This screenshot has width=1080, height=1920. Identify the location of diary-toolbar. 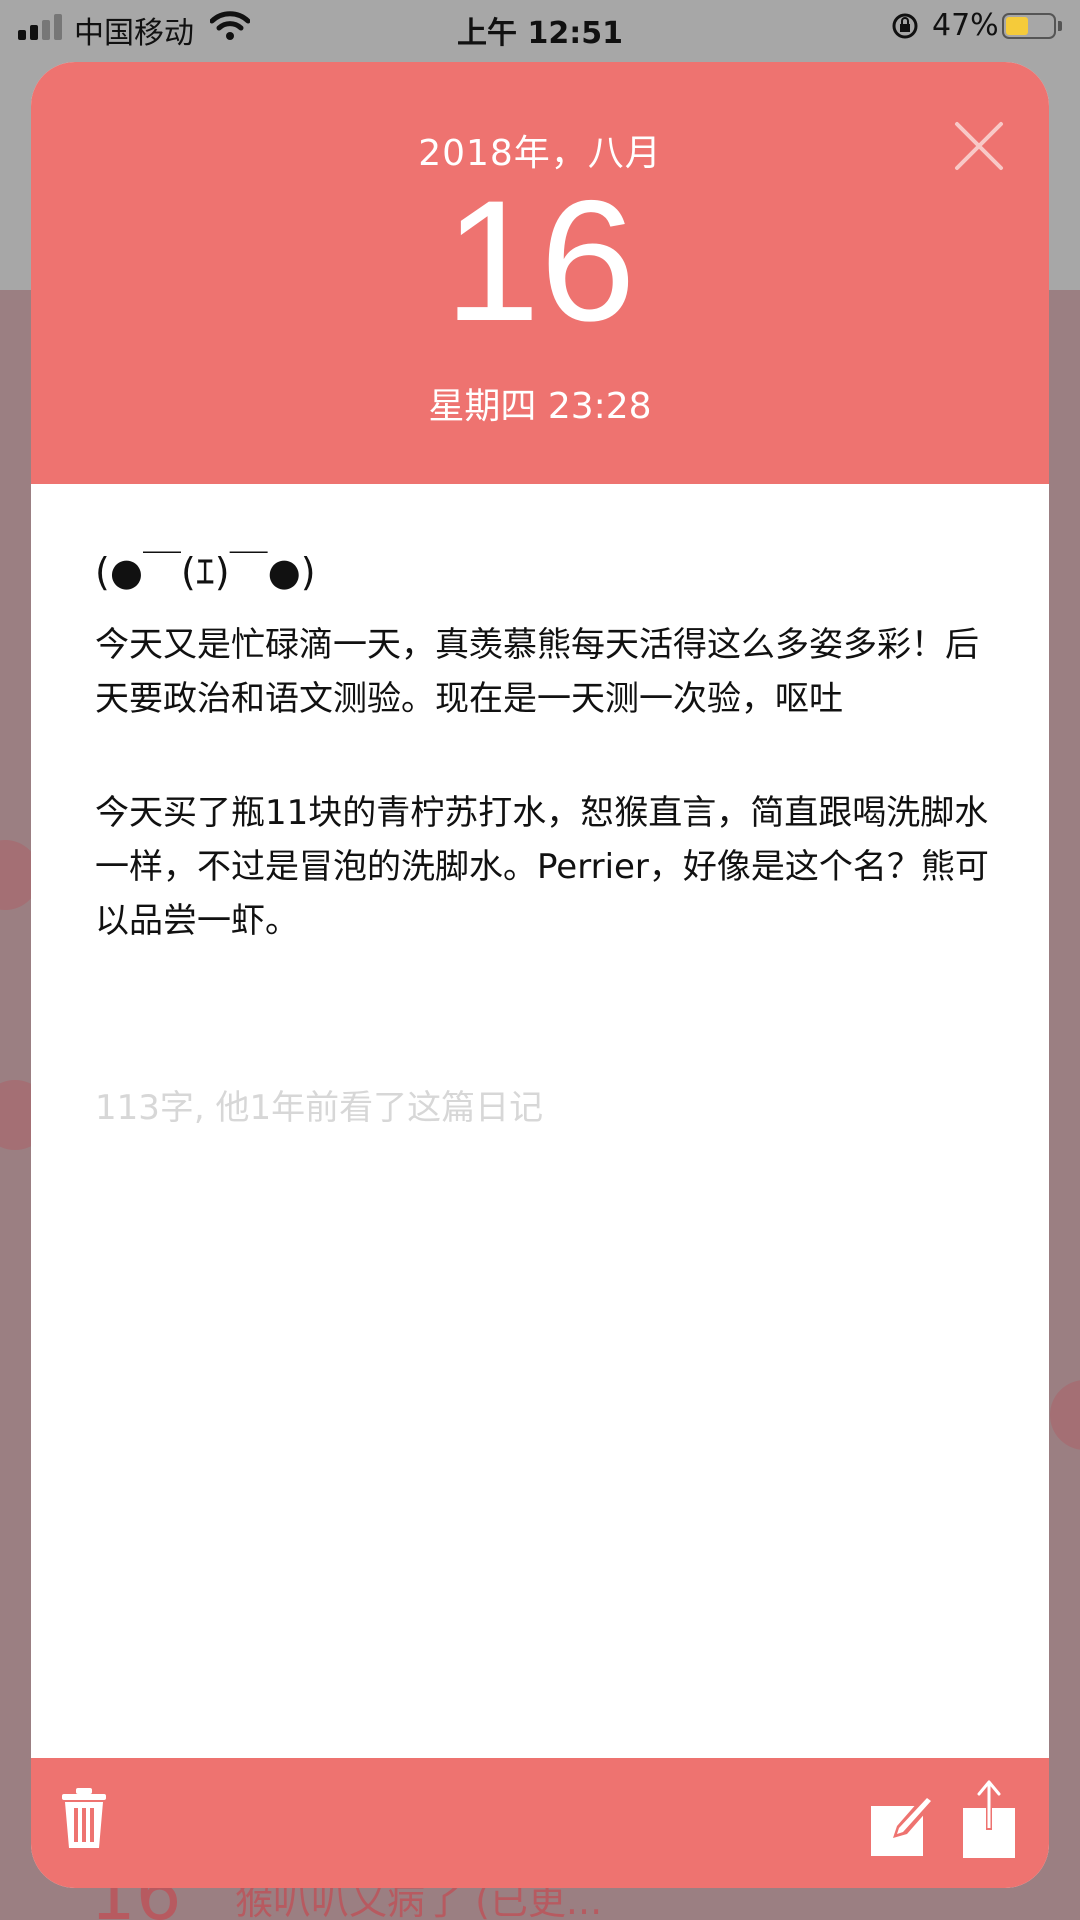
(540, 1823).